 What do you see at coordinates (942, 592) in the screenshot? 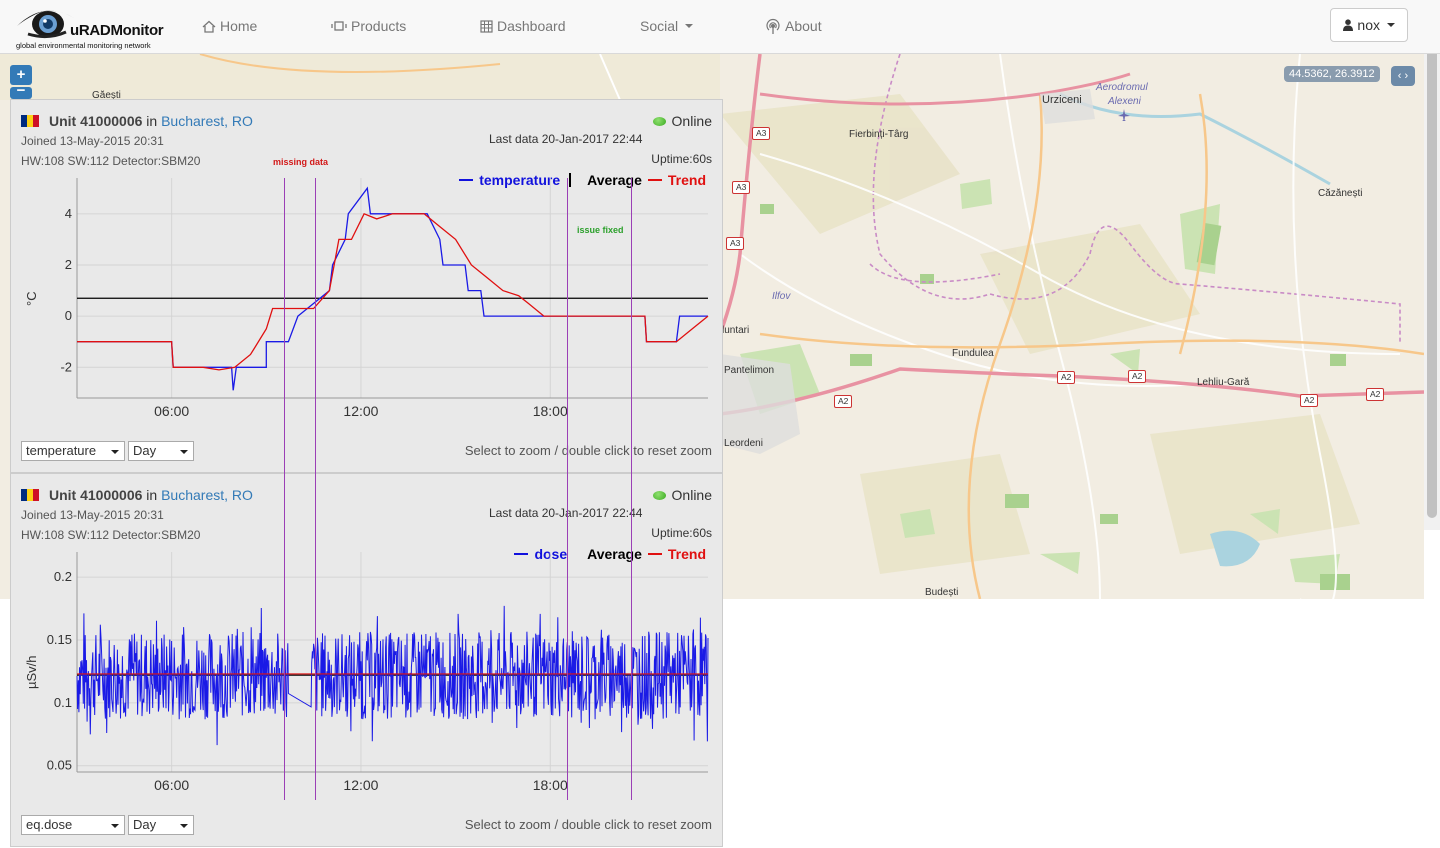
I see `map-place-budesti: Budești` at bounding box center [942, 592].